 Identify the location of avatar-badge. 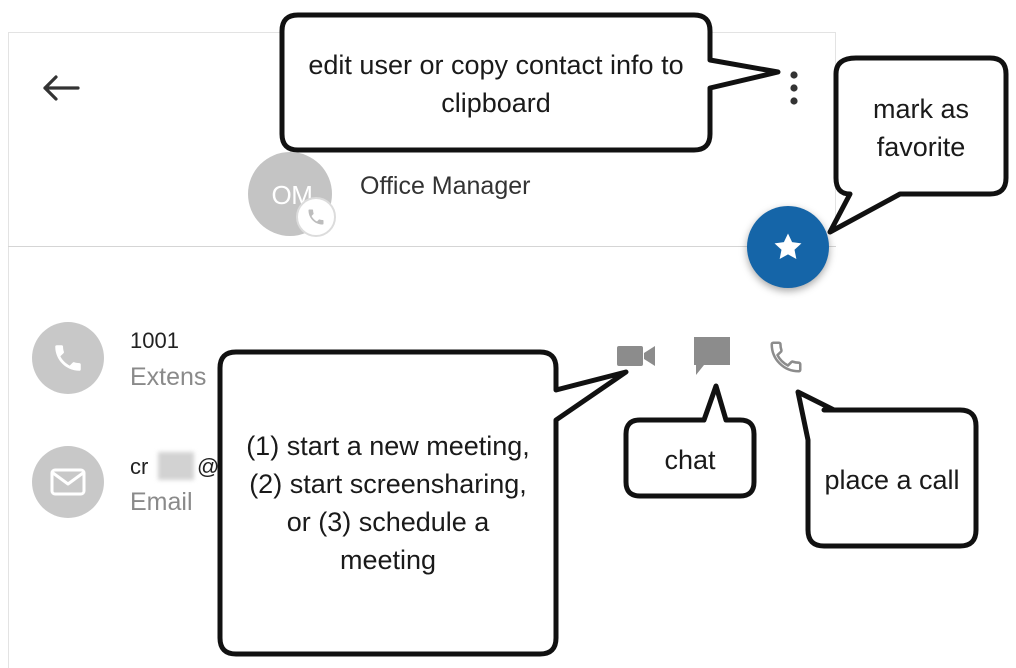
(316, 217).